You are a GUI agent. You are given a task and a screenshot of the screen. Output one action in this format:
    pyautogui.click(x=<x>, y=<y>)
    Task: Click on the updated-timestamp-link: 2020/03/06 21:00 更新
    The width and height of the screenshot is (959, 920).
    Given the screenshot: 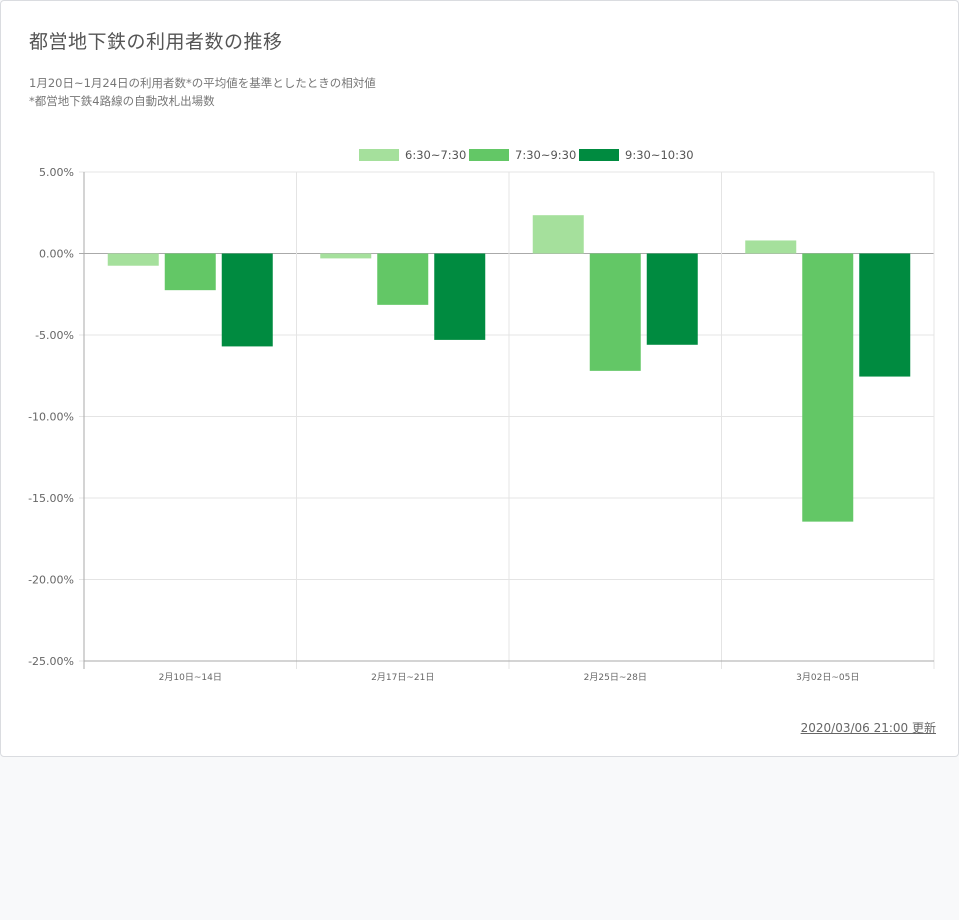 What is the action you would take?
    pyautogui.click(x=868, y=727)
    